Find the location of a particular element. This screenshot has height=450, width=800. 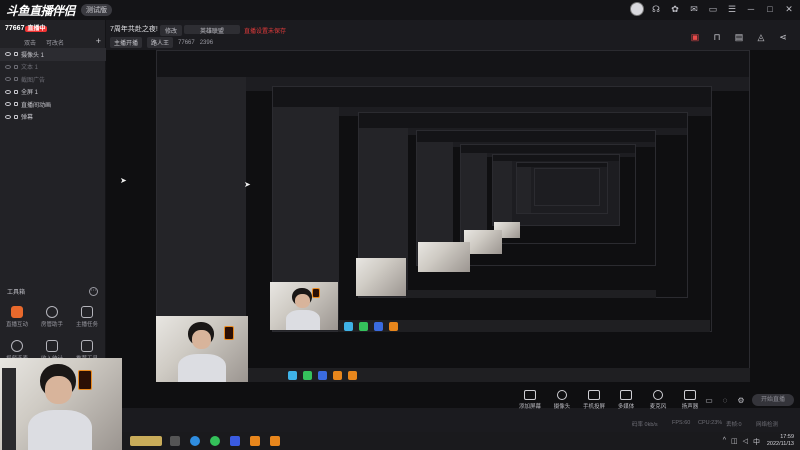

minimize-icon: ─ is located at coordinates (751, 9).